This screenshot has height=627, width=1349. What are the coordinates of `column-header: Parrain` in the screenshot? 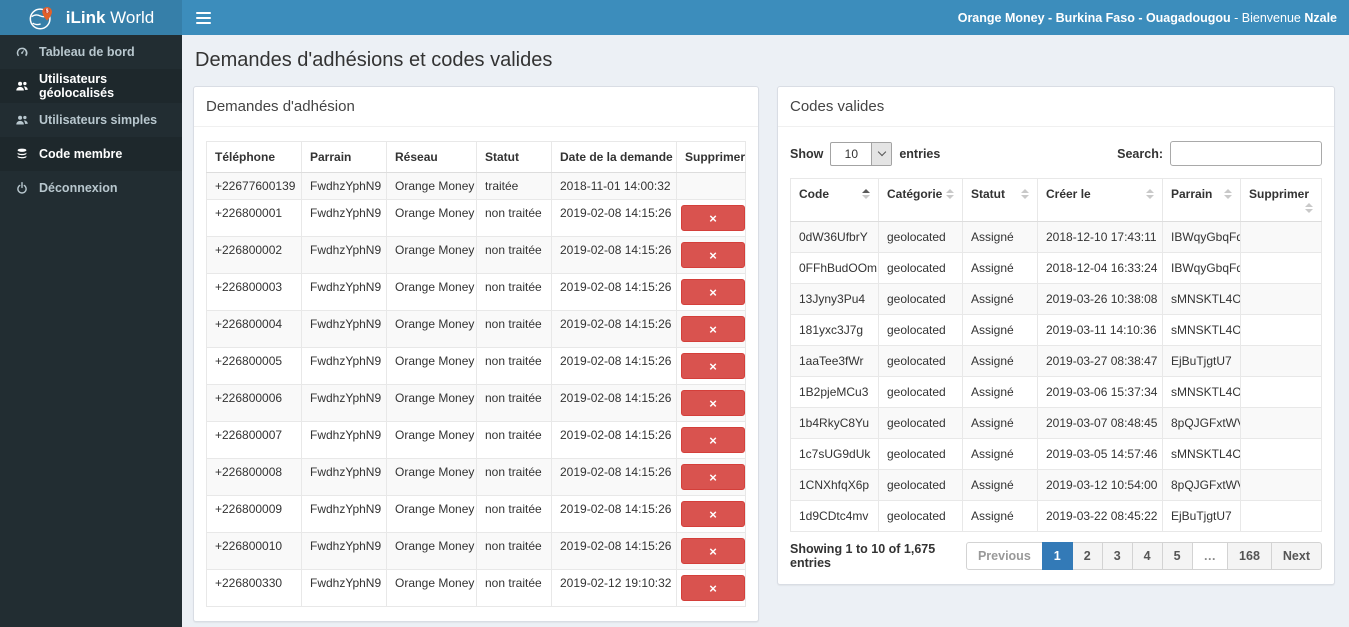 It's located at (1201, 200).